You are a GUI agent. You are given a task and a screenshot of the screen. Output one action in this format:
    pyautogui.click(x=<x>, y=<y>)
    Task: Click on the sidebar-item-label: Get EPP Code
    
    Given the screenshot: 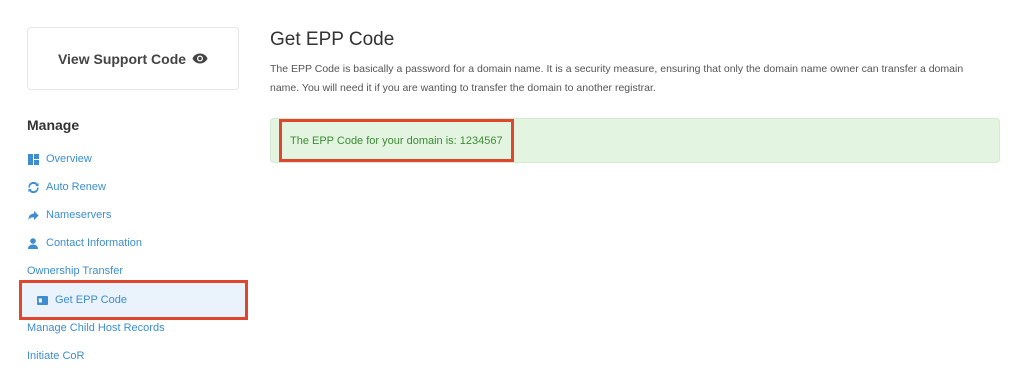 What is the action you would take?
    pyautogui.click(x=91, y=300)
    